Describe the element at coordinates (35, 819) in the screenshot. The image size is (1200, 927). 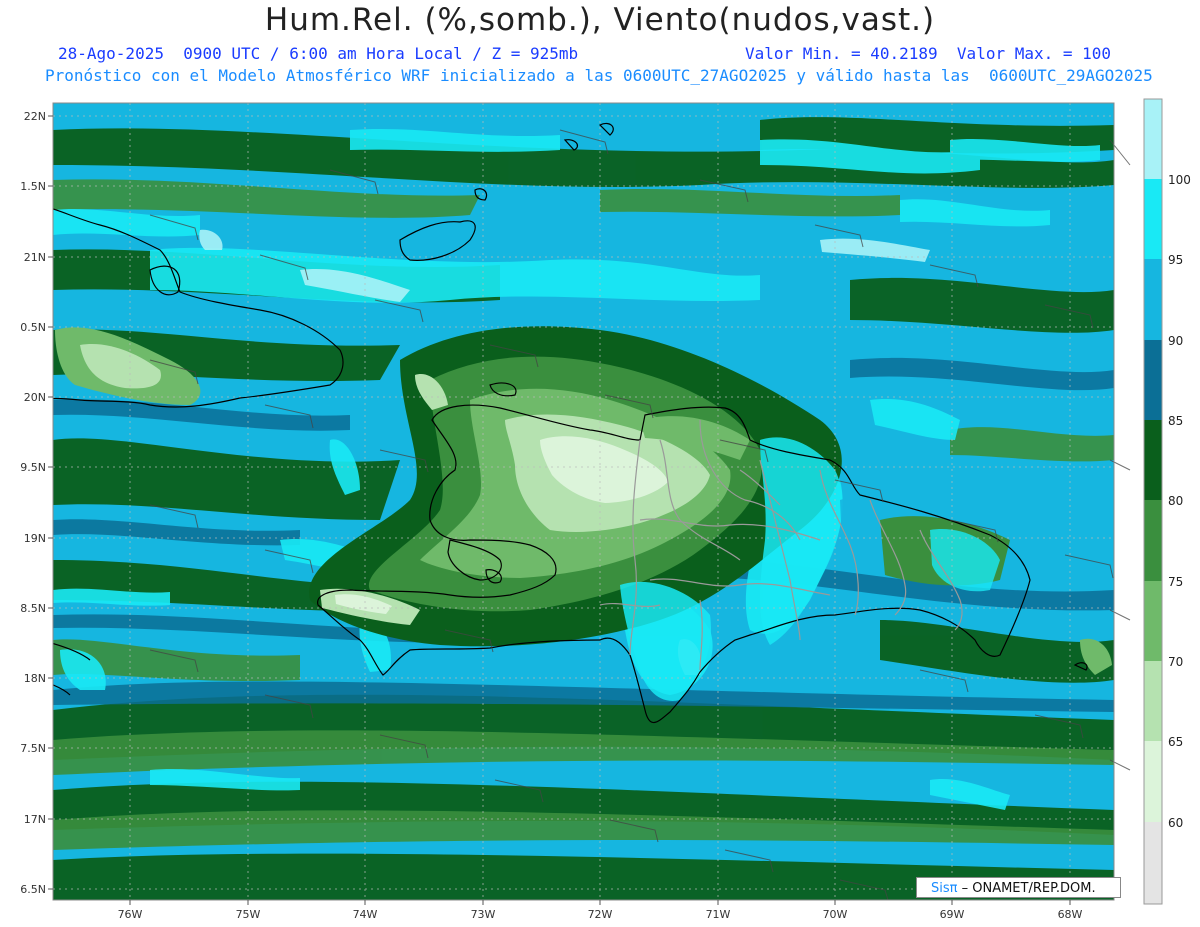
I see `lat-label: 17N` at that location.